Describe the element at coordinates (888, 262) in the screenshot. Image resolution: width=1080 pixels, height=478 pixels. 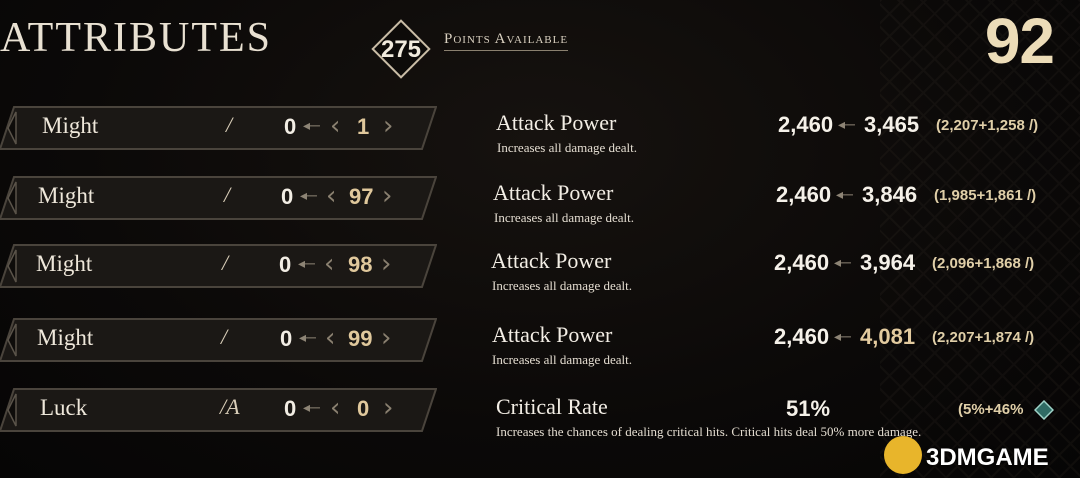
I see `stat-projected-value: 3,964` at that location.